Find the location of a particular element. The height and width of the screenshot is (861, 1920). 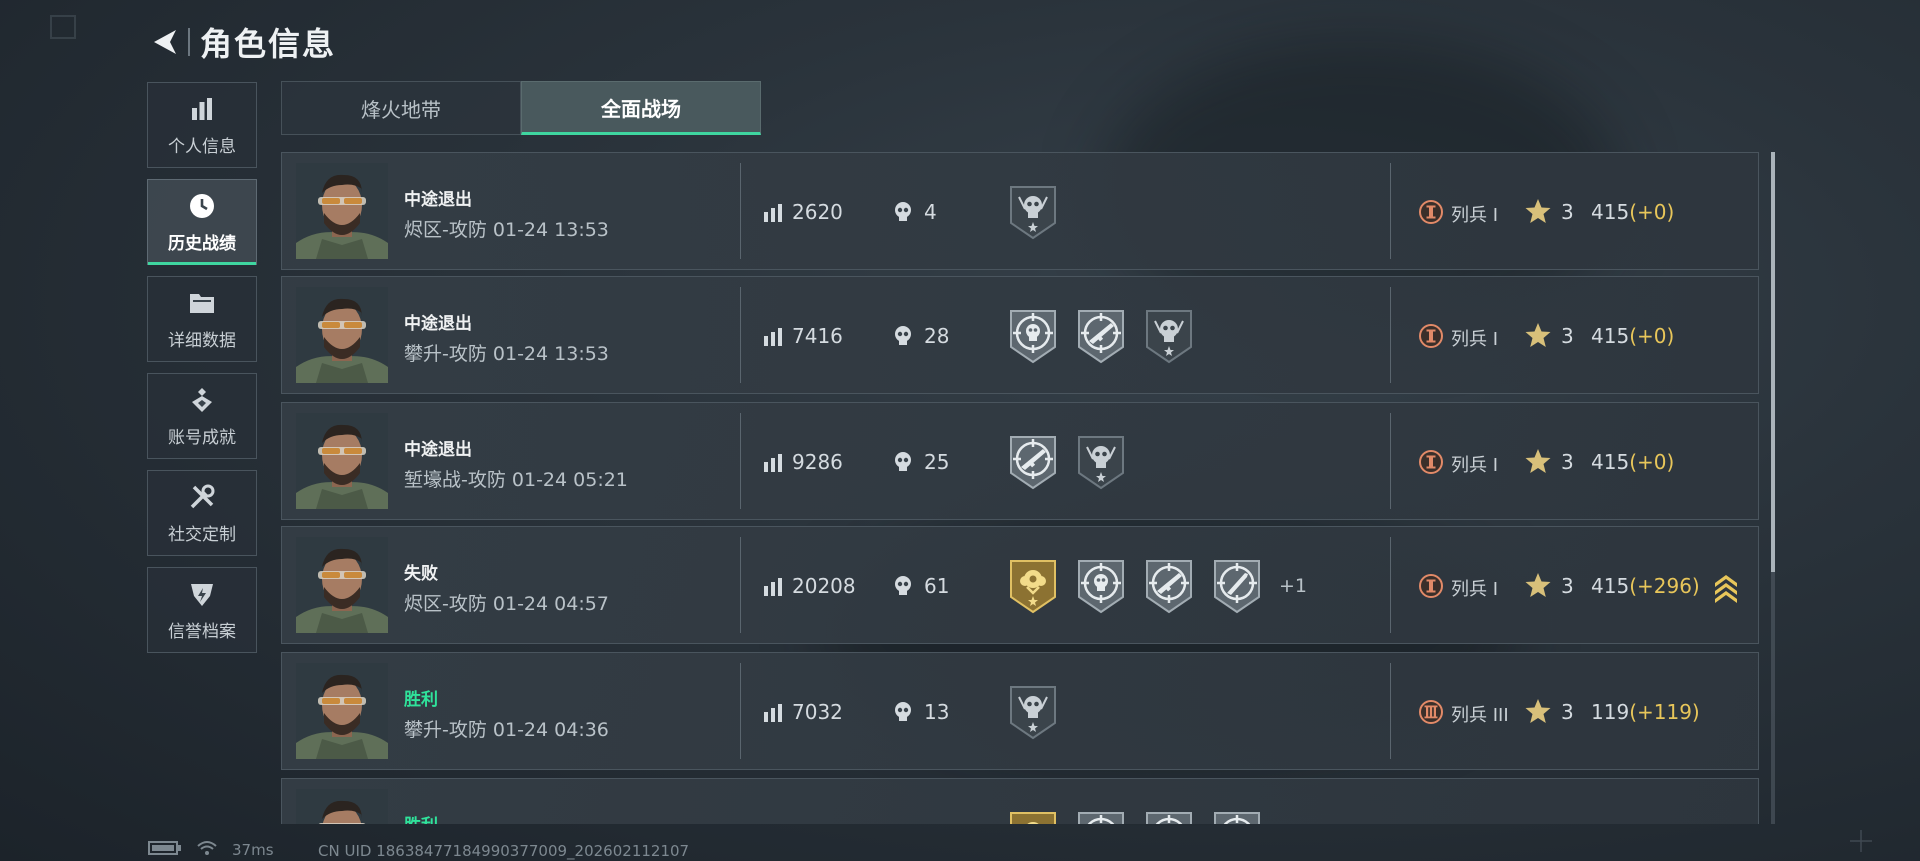

scroll-thumb is located at coordinates (1773, 362).